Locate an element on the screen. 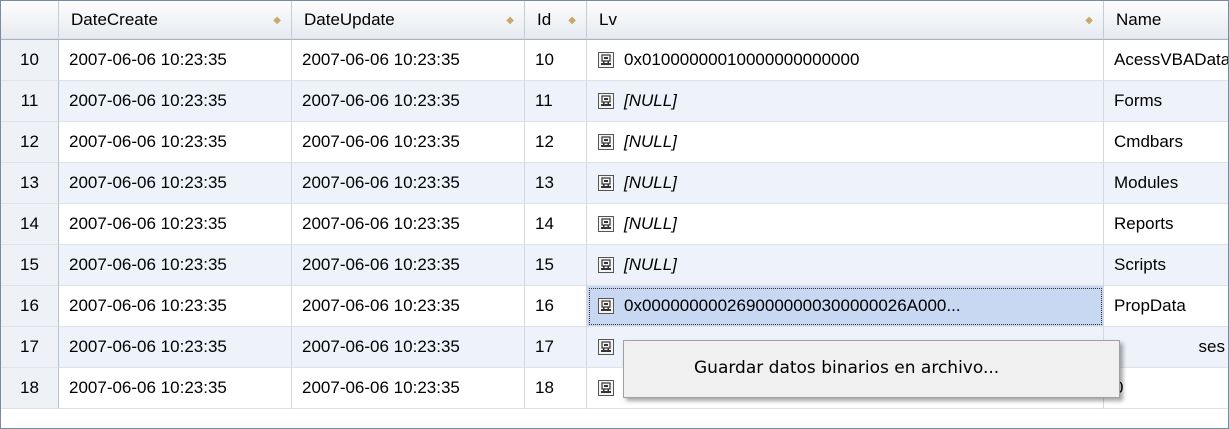 The width and height of the screenshot is (1229, 429). row-number: 15 is located at coordinates (30, 265).